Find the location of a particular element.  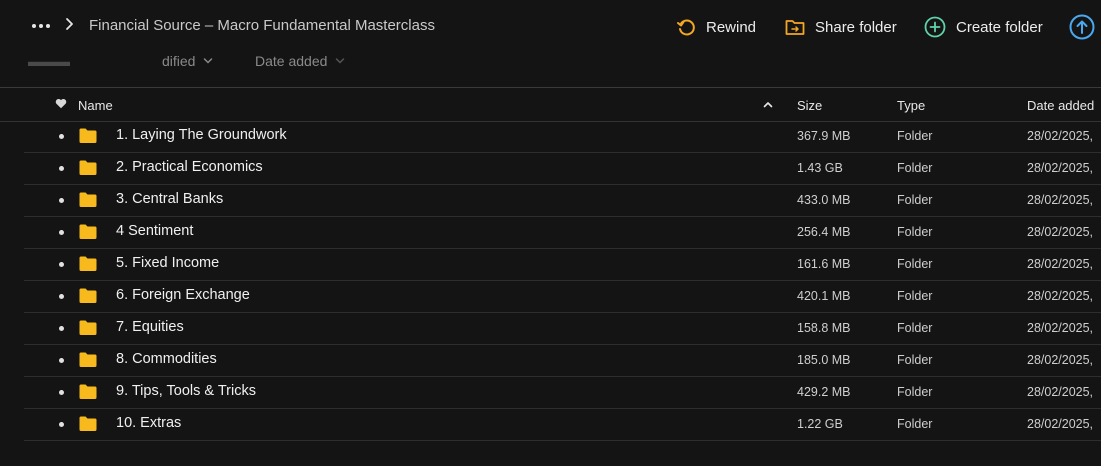

file-size: 420.1 MB is located at coordinates (824, 296).